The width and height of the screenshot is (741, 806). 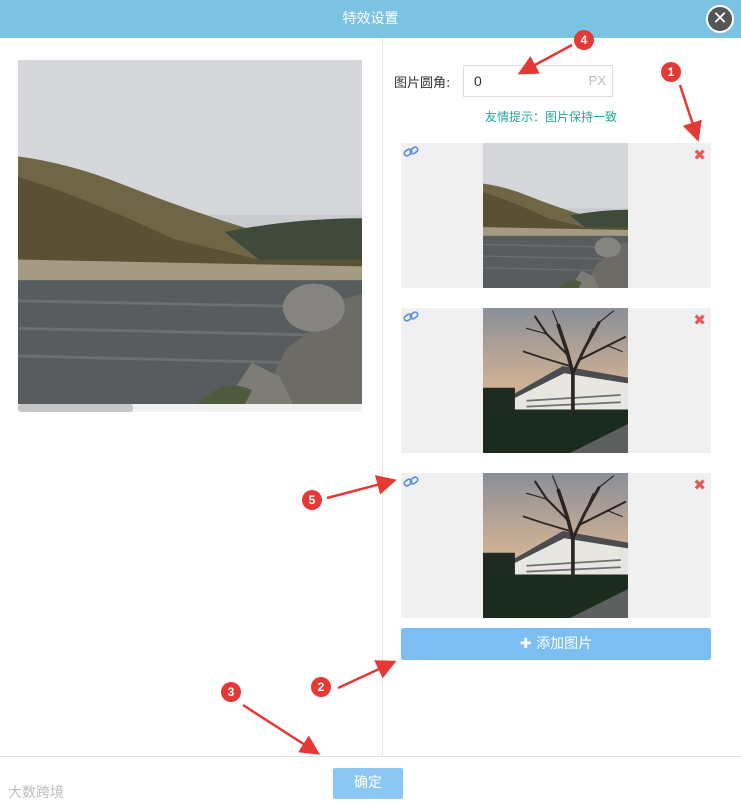 What do you see at coordinates (312, 500) in the screenshot?
I see `annotation-badge-5: 5` at bounding box center [312, 500].